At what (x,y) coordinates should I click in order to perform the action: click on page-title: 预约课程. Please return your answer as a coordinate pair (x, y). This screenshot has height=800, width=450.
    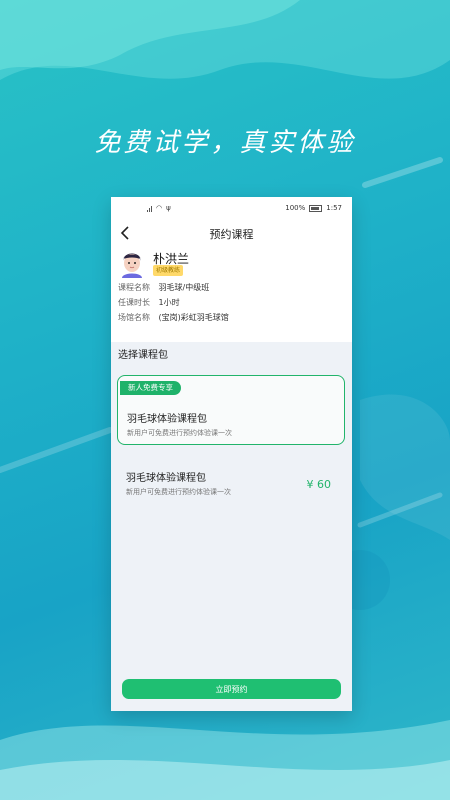
    Looking at the image, I should click on (231, 234).